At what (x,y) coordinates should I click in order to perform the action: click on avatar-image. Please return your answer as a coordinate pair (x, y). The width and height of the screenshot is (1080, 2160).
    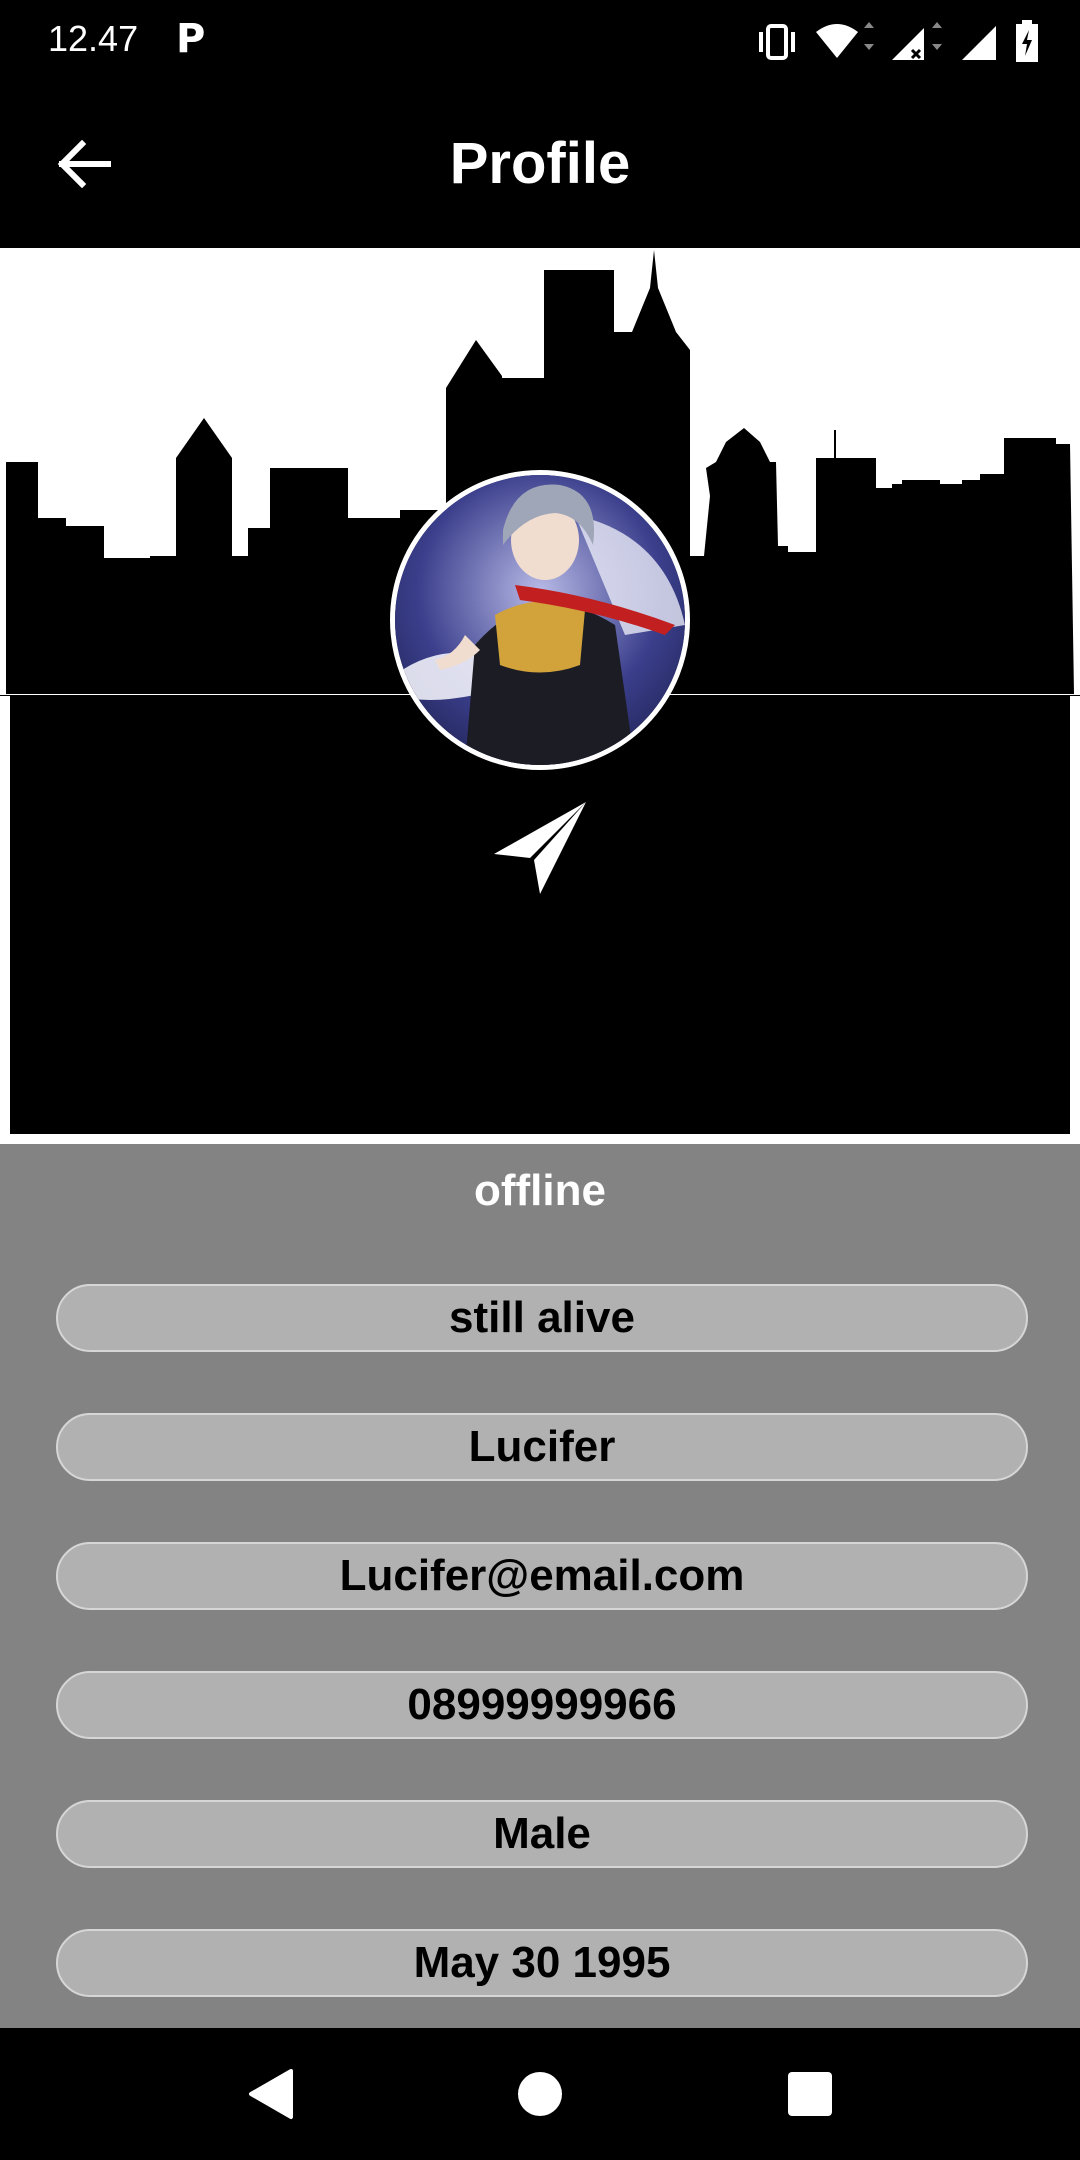
    Looking at the image, I should click on (540, 620).